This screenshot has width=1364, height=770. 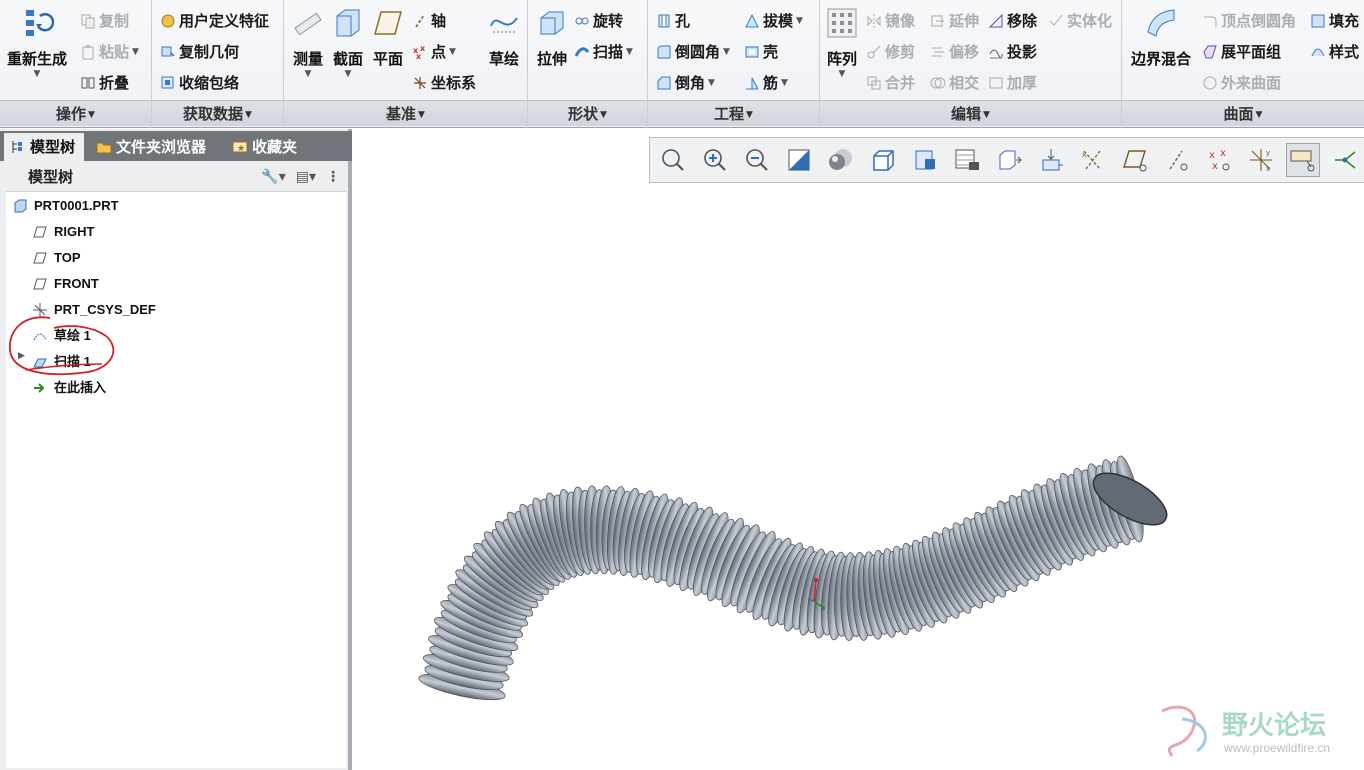 What do you see at coordinates (51, 177) in the screenshot?
I see `model-tree-title: 模型树` at bounding box center [51, 177].